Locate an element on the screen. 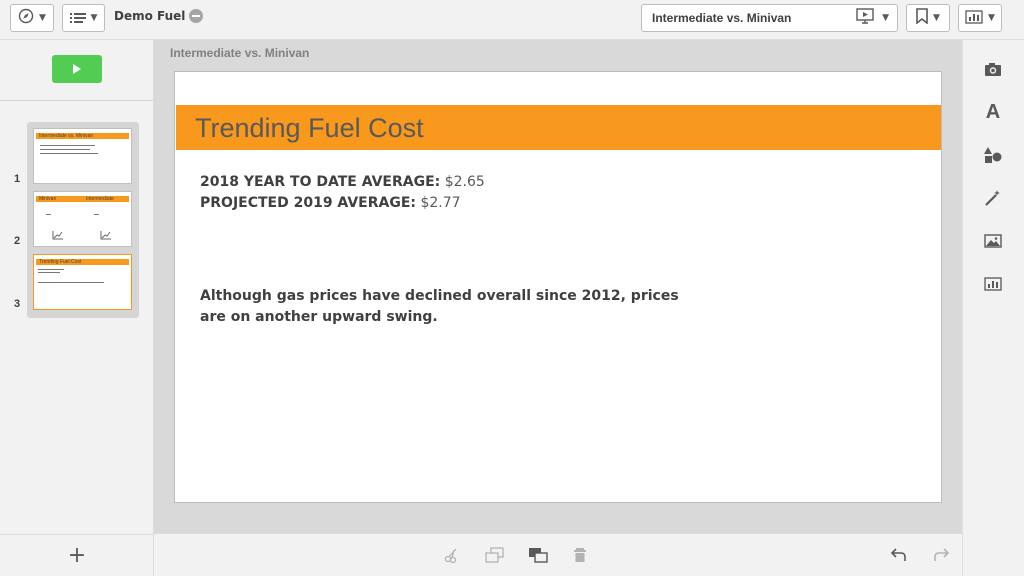 The height and width of the screenshot is (576, 1024). bookmarks-button: ▼ is located at coordinates (928, 18).